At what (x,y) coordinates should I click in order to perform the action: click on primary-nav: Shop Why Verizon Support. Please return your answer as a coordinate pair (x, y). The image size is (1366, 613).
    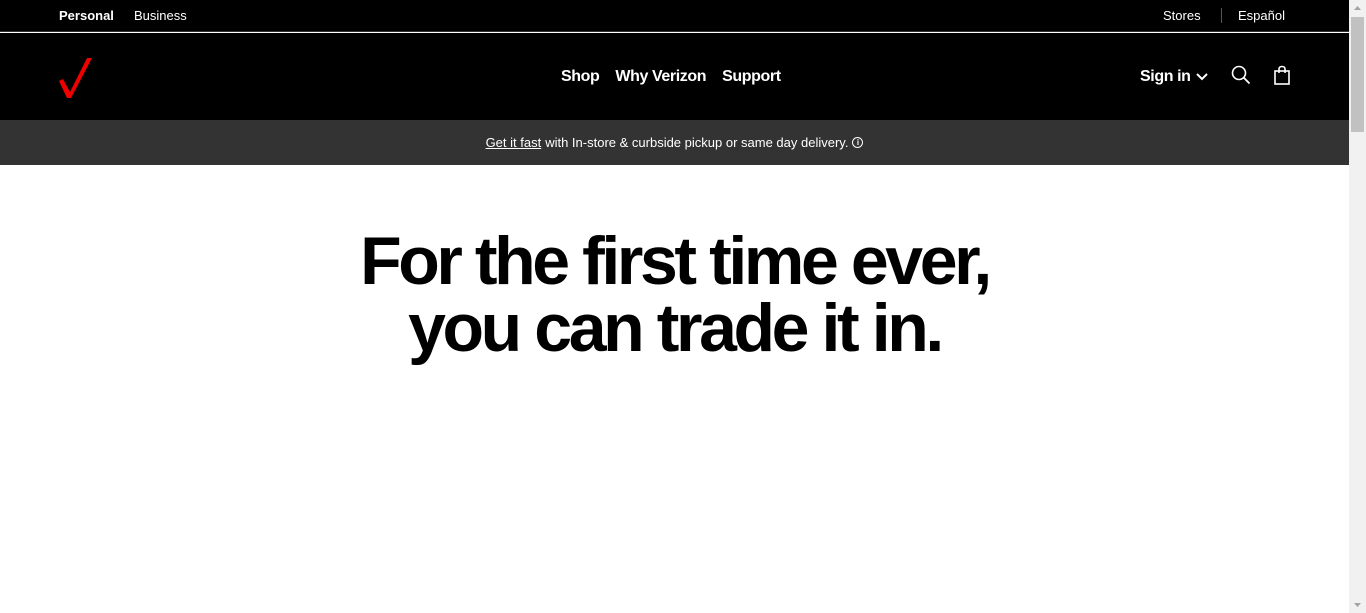
    Looking at the image, I should click on (671, 77).